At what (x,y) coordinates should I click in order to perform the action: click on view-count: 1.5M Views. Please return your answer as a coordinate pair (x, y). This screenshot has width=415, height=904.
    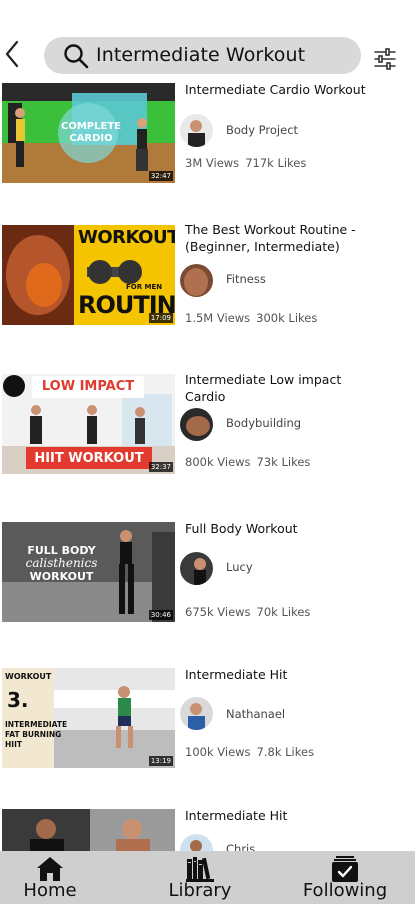
    Looking at the image, I should click on (218, 318).